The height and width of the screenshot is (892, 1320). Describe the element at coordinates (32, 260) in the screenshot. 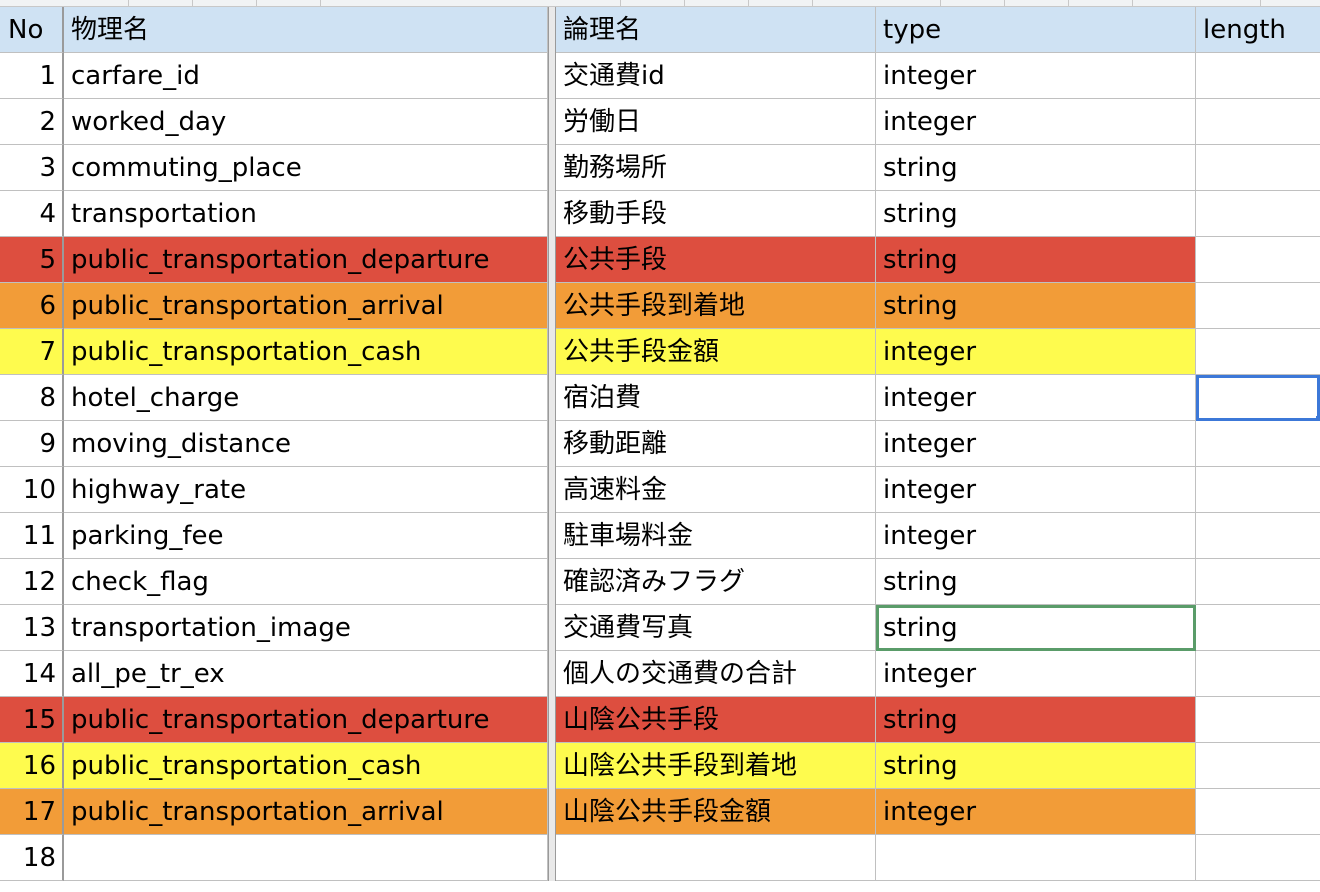

I see `row-number-cell: 5` at that location.